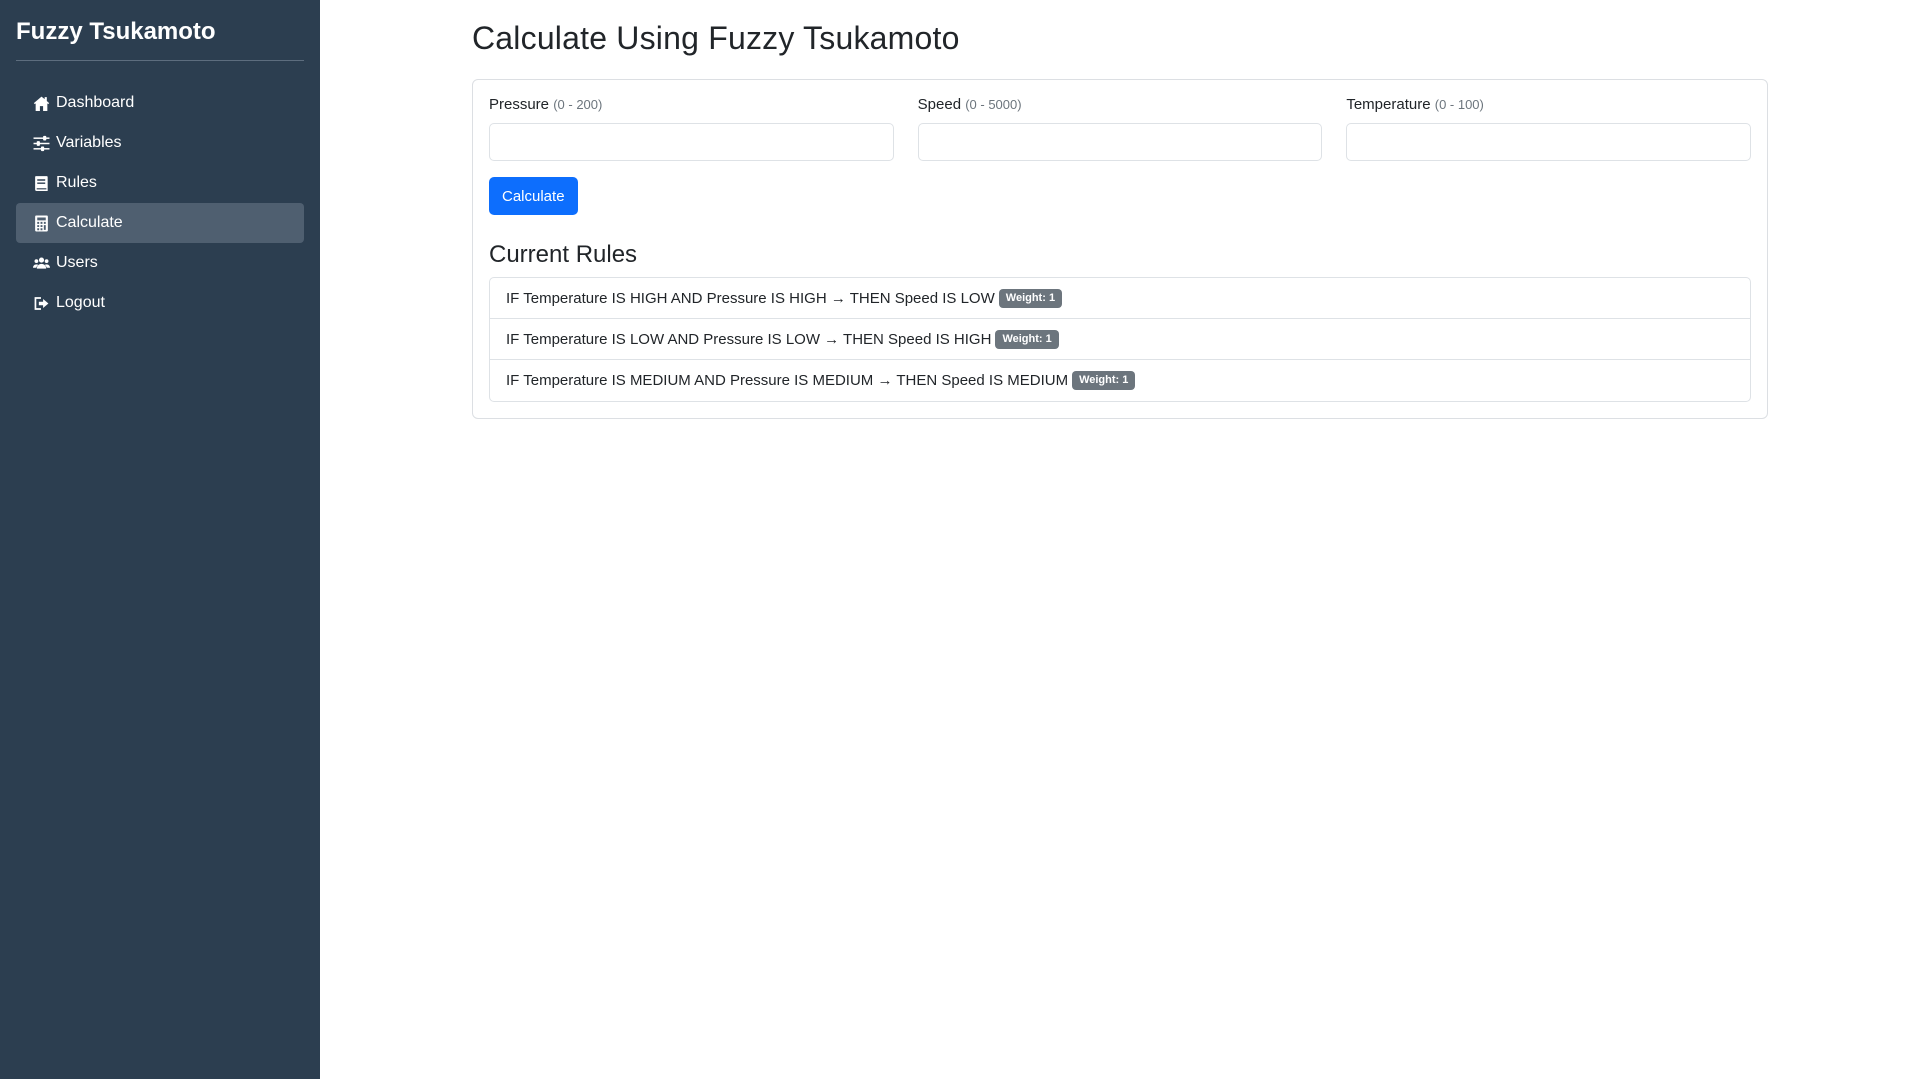 The width and height of the screenshot is (1919, 1079). Describe the element at coordinates (89, 142) in the screenshot. I see `sidebar-item-label: Variables` at that location.